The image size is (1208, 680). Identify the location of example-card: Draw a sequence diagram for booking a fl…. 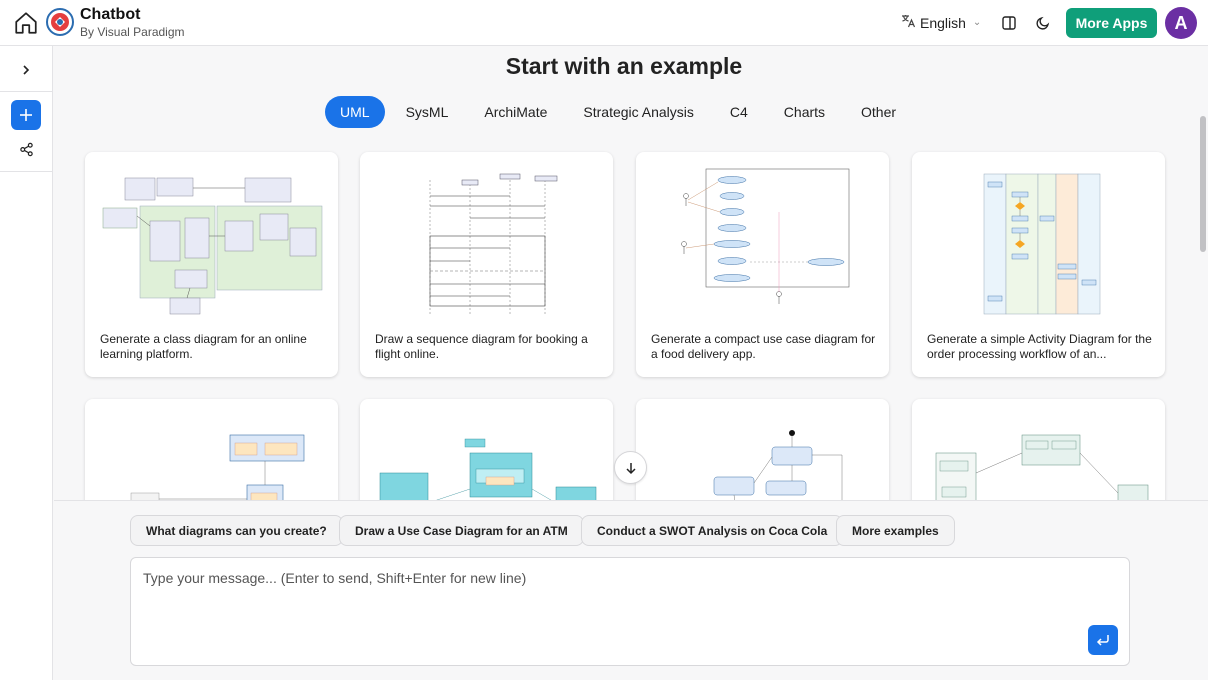
(486, 264).